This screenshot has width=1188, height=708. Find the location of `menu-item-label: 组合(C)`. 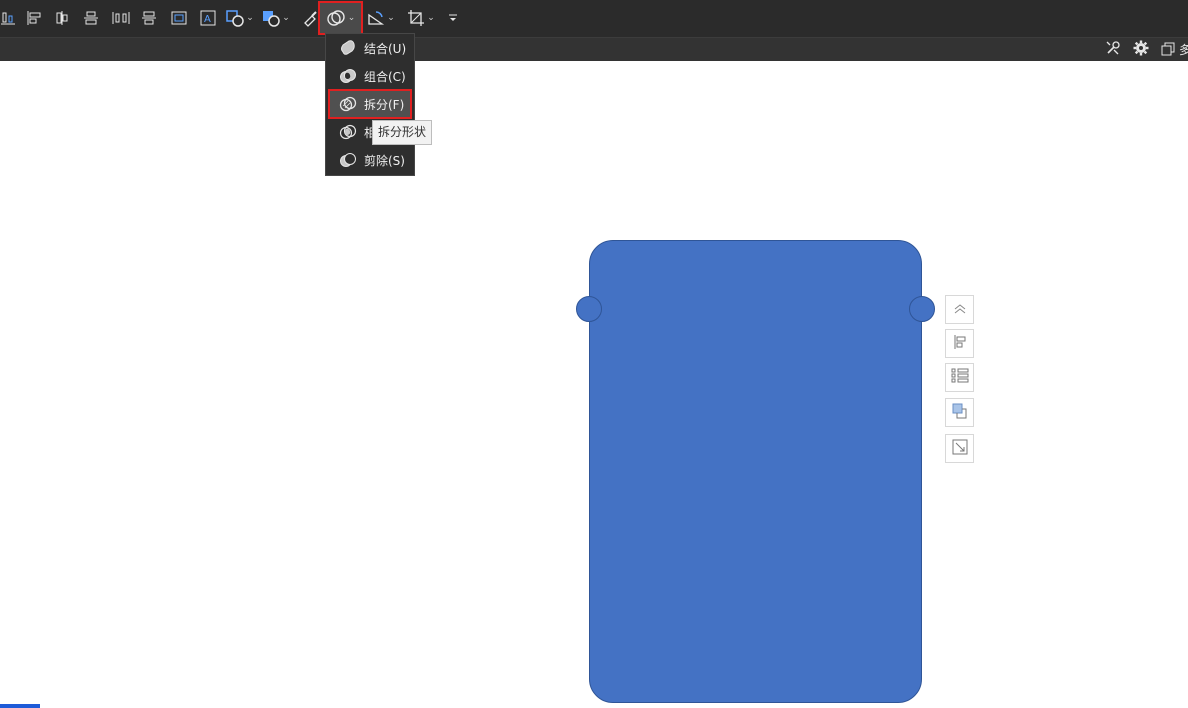

menu-item-label: 组合(C) is located at coordinates (385, 76).